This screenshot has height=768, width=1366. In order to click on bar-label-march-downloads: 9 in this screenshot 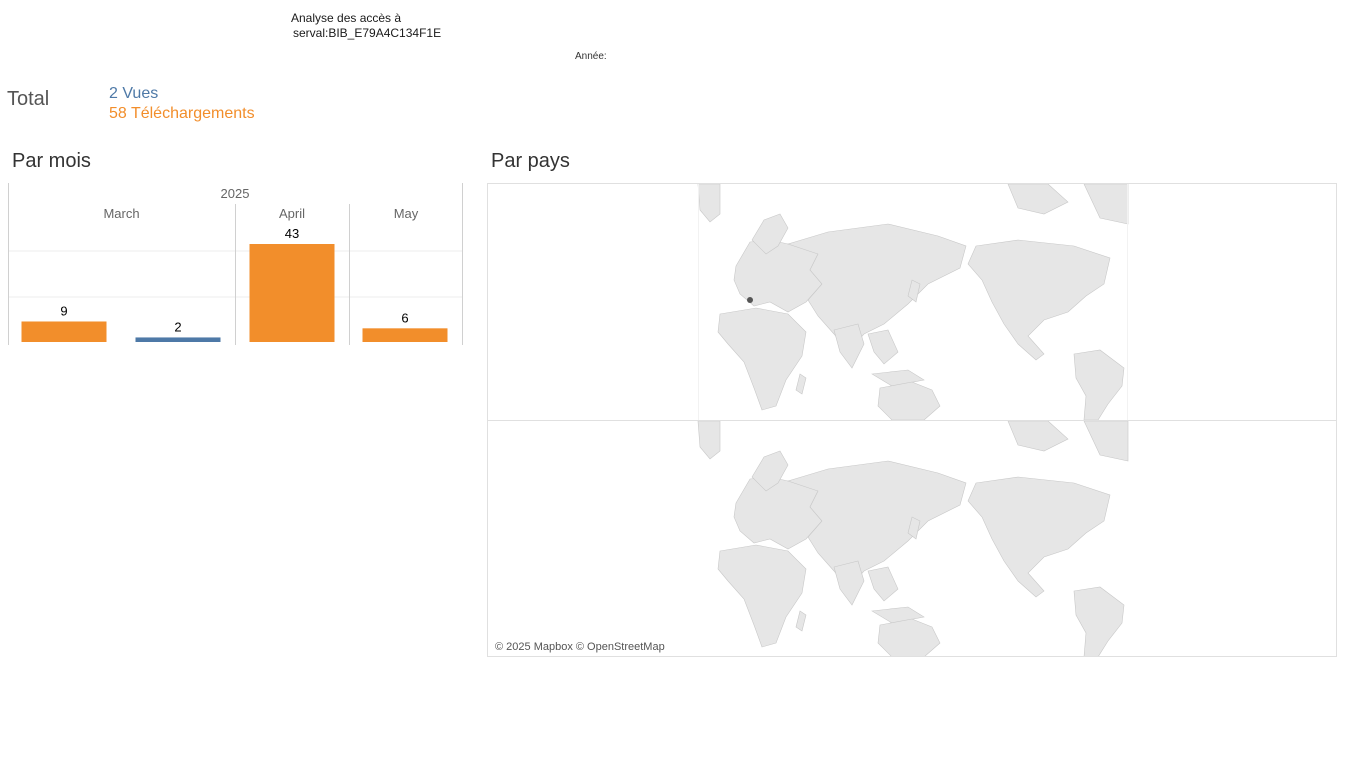, I will do `click(63, 310)`.